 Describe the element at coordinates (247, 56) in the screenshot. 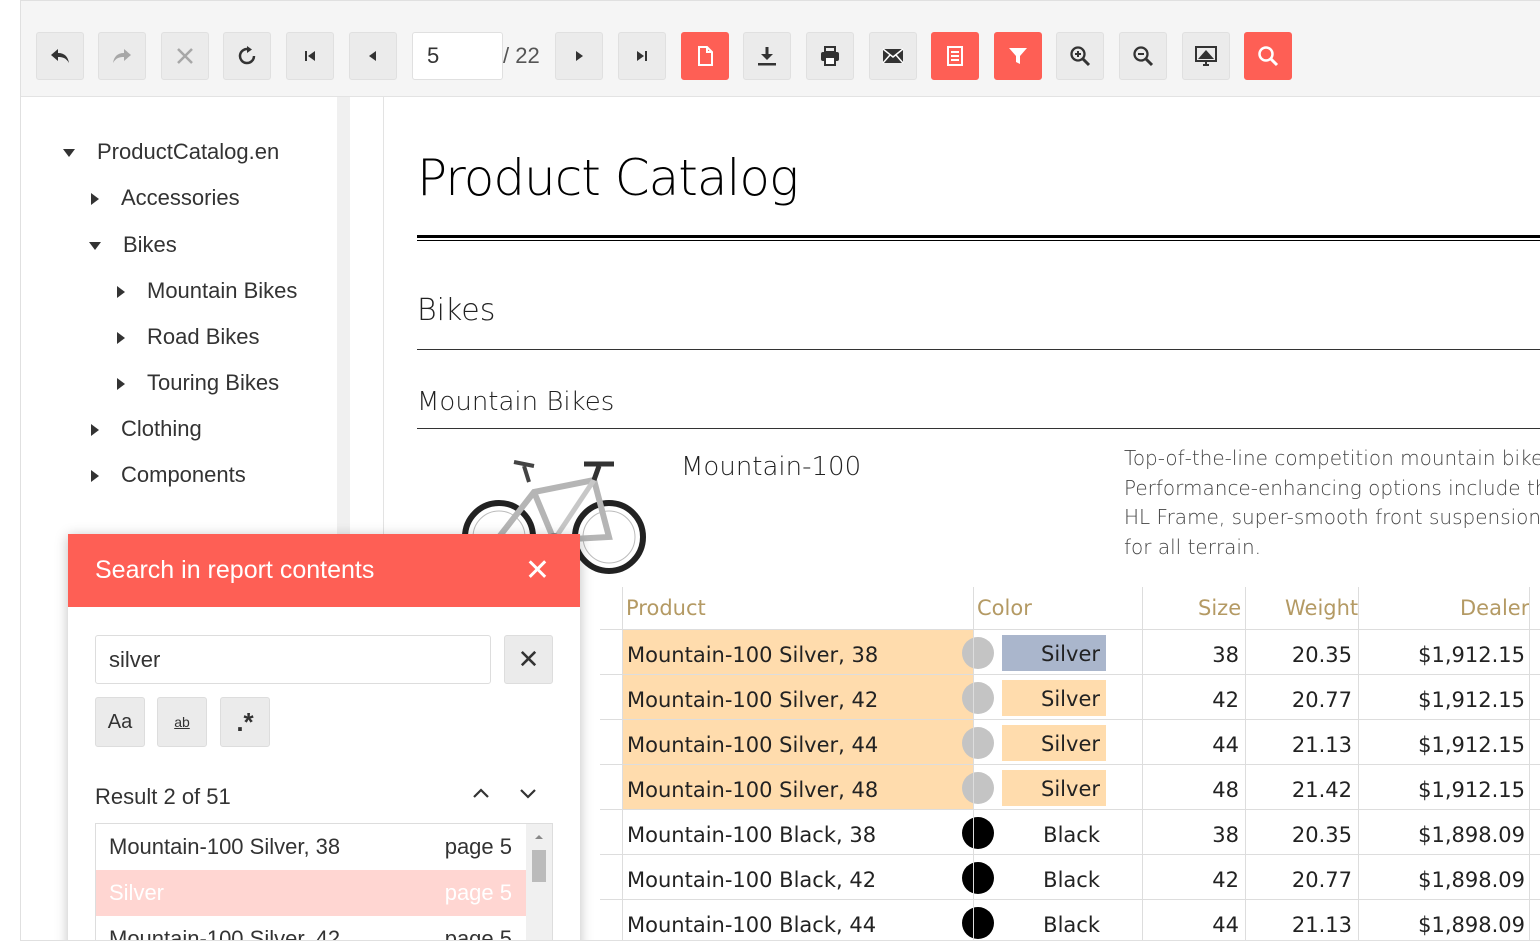

I see `refresh-button` at that location.